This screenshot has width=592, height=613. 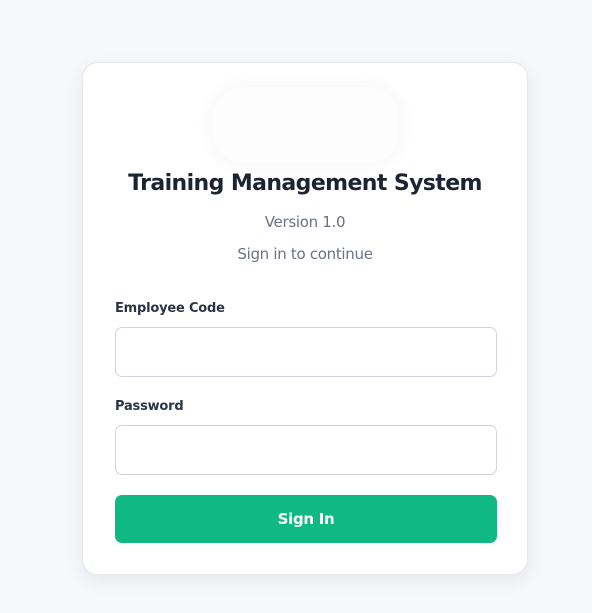 I want to click on password-input, so click(x=306, y=450).